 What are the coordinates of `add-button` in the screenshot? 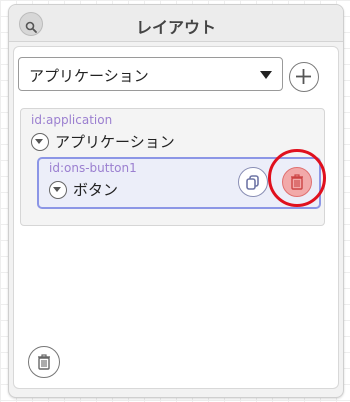 It's located at (304, 77).